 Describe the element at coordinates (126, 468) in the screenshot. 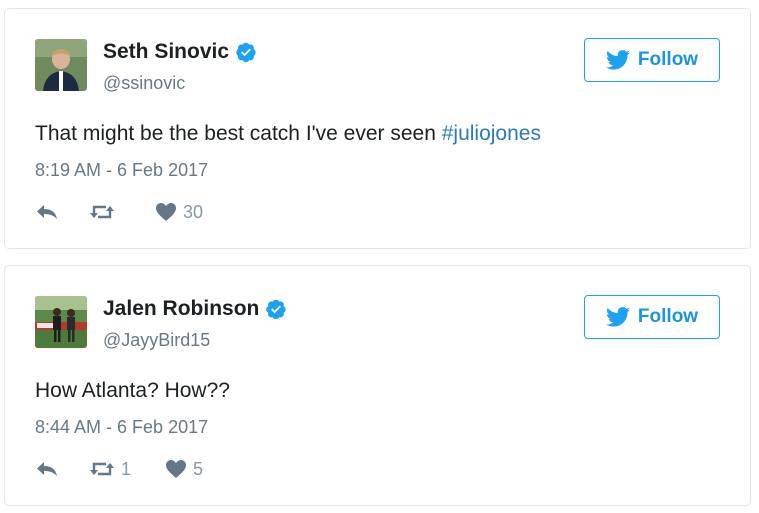

I see `retweet-count: 1` at that location.